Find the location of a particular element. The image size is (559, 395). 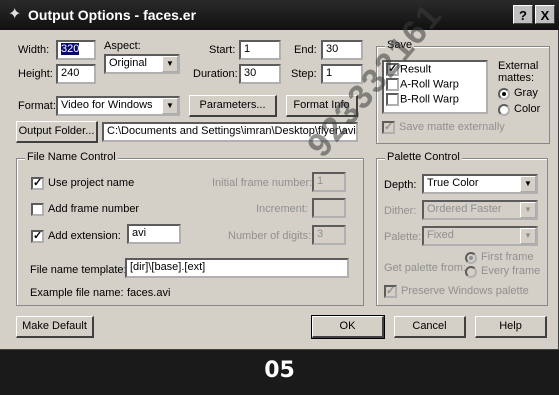

add-extension-label: Add extension: is located at coordinates (84, 236).